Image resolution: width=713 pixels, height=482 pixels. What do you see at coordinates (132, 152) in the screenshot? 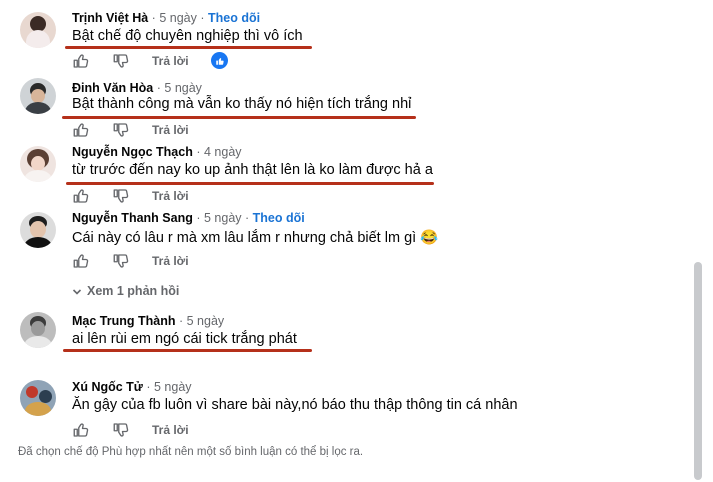
I see `author-name: Nguyễn Ngọc Thạch` at bounding box center [132, 152].